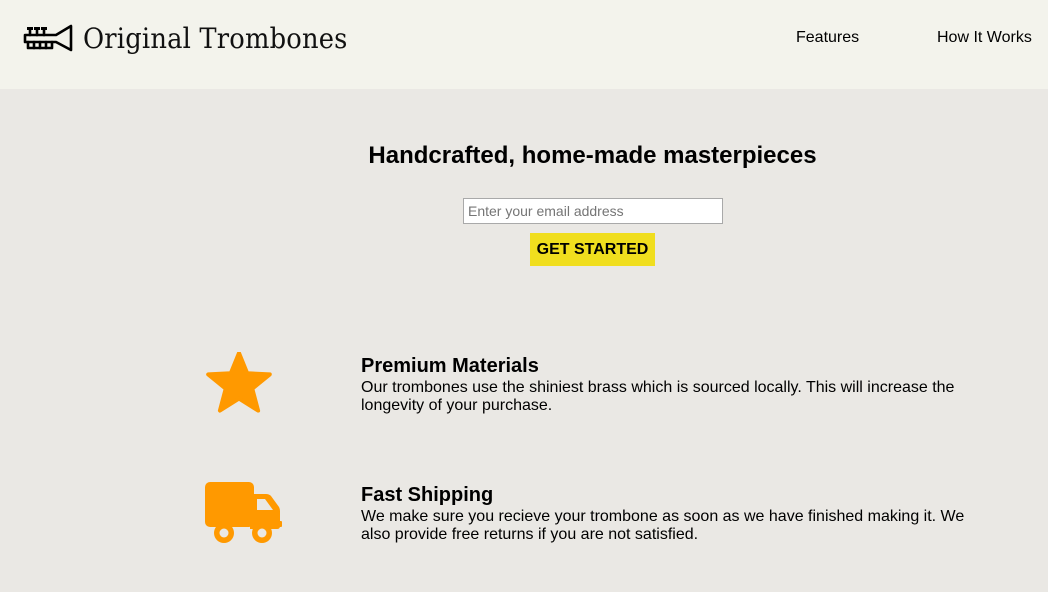 Image resolution: width=1048 pixels, height=592 pixels. I want to click on feature-title: Fast Shipping, so click(427, 495).